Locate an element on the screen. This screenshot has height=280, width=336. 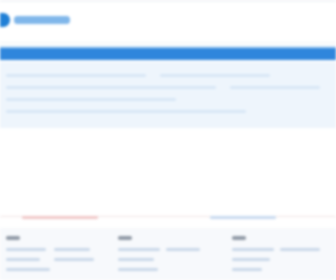
top-divider is located at coordinates (168, 1).